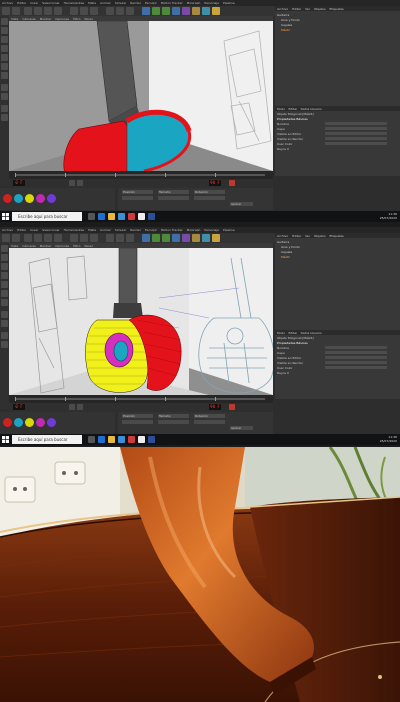 The width and height of the screenshot is (400, 702). What do you see at coordinates (121, 216) in the screenshot?
I see `store-icon` at bounding box center [121, 216].